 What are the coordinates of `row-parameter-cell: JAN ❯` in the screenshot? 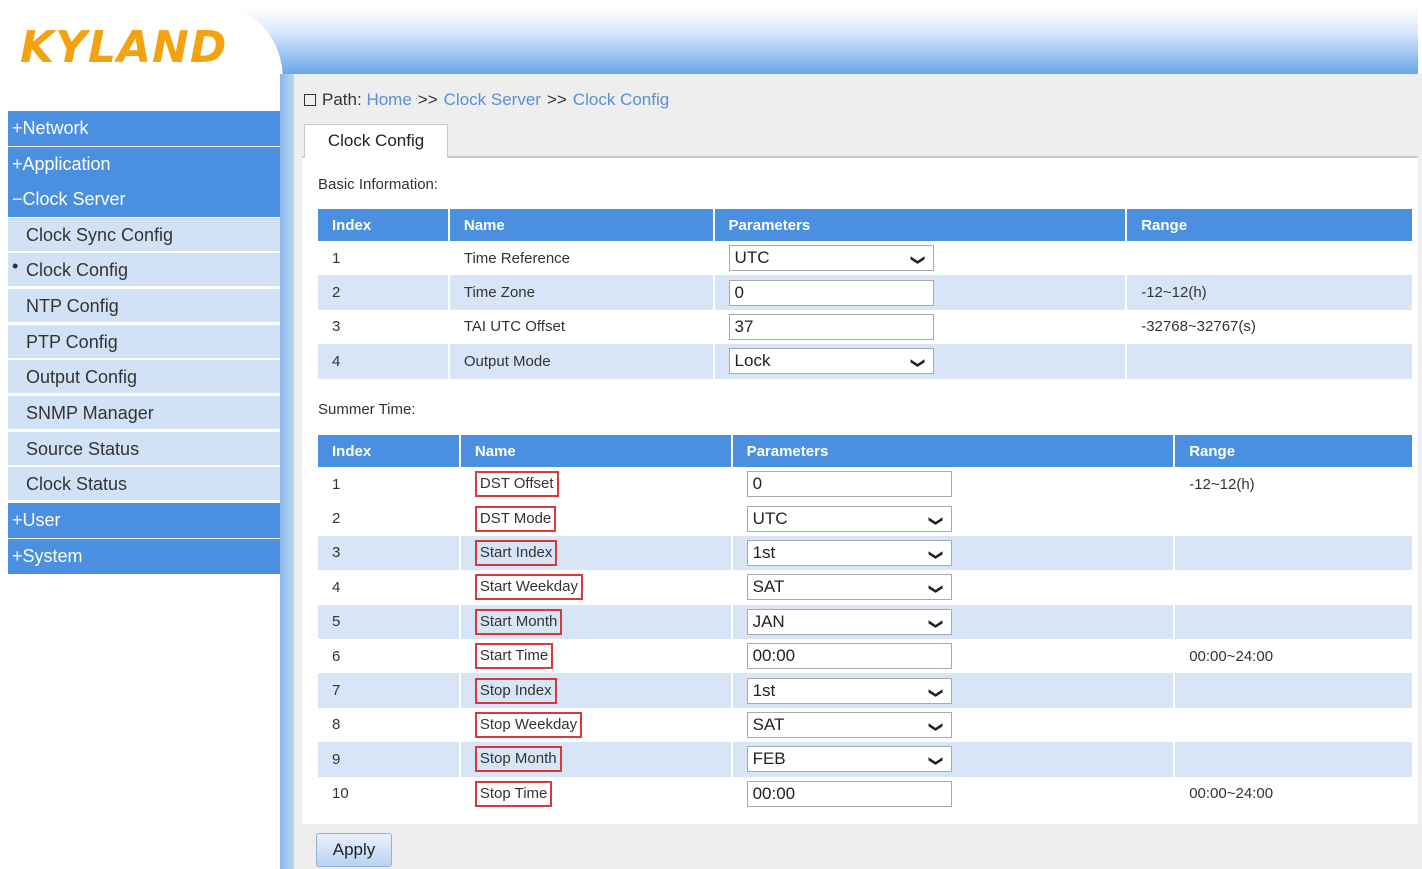 It's located at (953, 621).